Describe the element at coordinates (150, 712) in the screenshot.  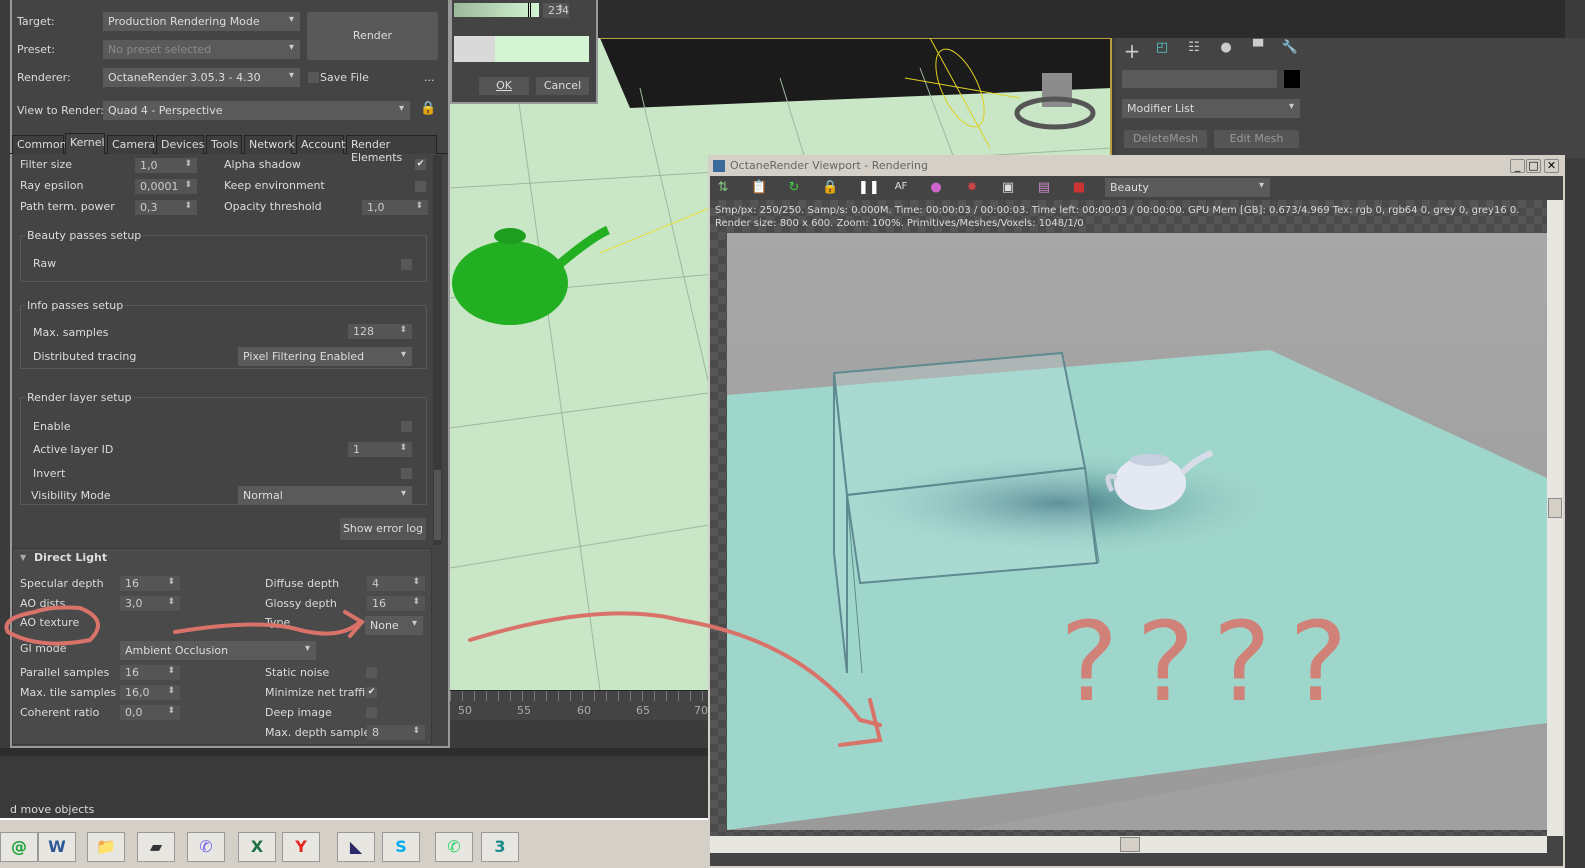
I see `coherent-ratio-spinner: 0,0` at that location.